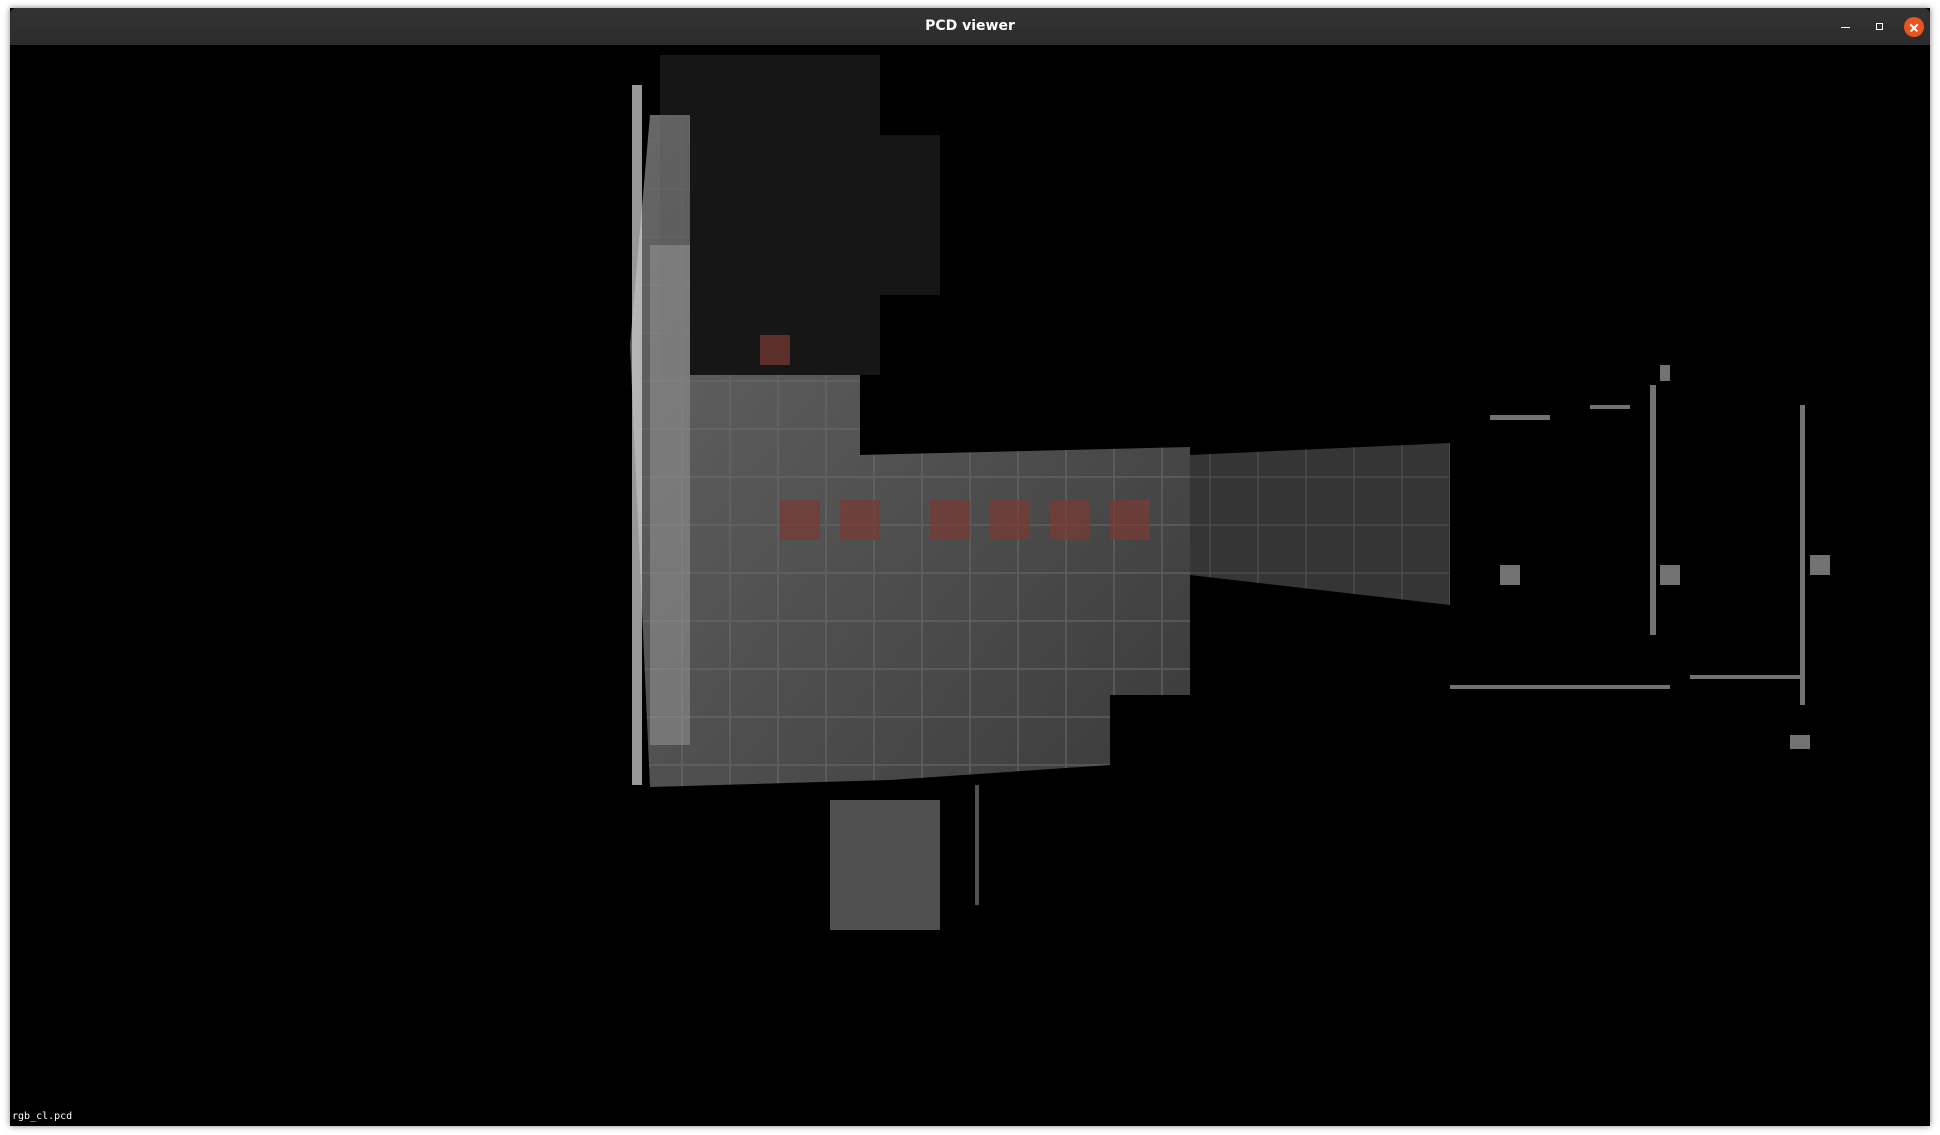  I want to click on minimize-icon, so click(1846, 27).